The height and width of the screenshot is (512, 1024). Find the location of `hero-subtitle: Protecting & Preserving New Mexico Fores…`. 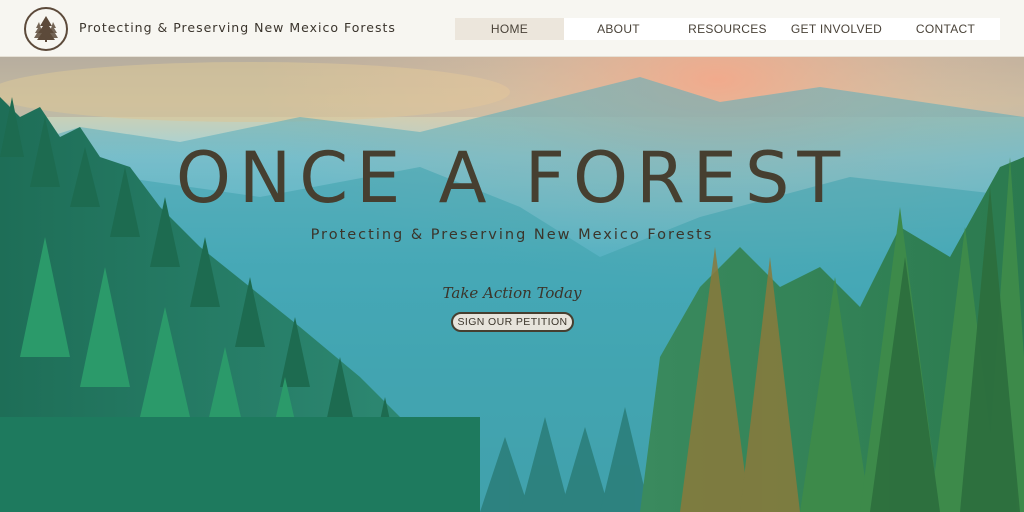

hero-subtitle: Protecting & Preserving New Mexico Fores… is located at coordinates (512, 235).